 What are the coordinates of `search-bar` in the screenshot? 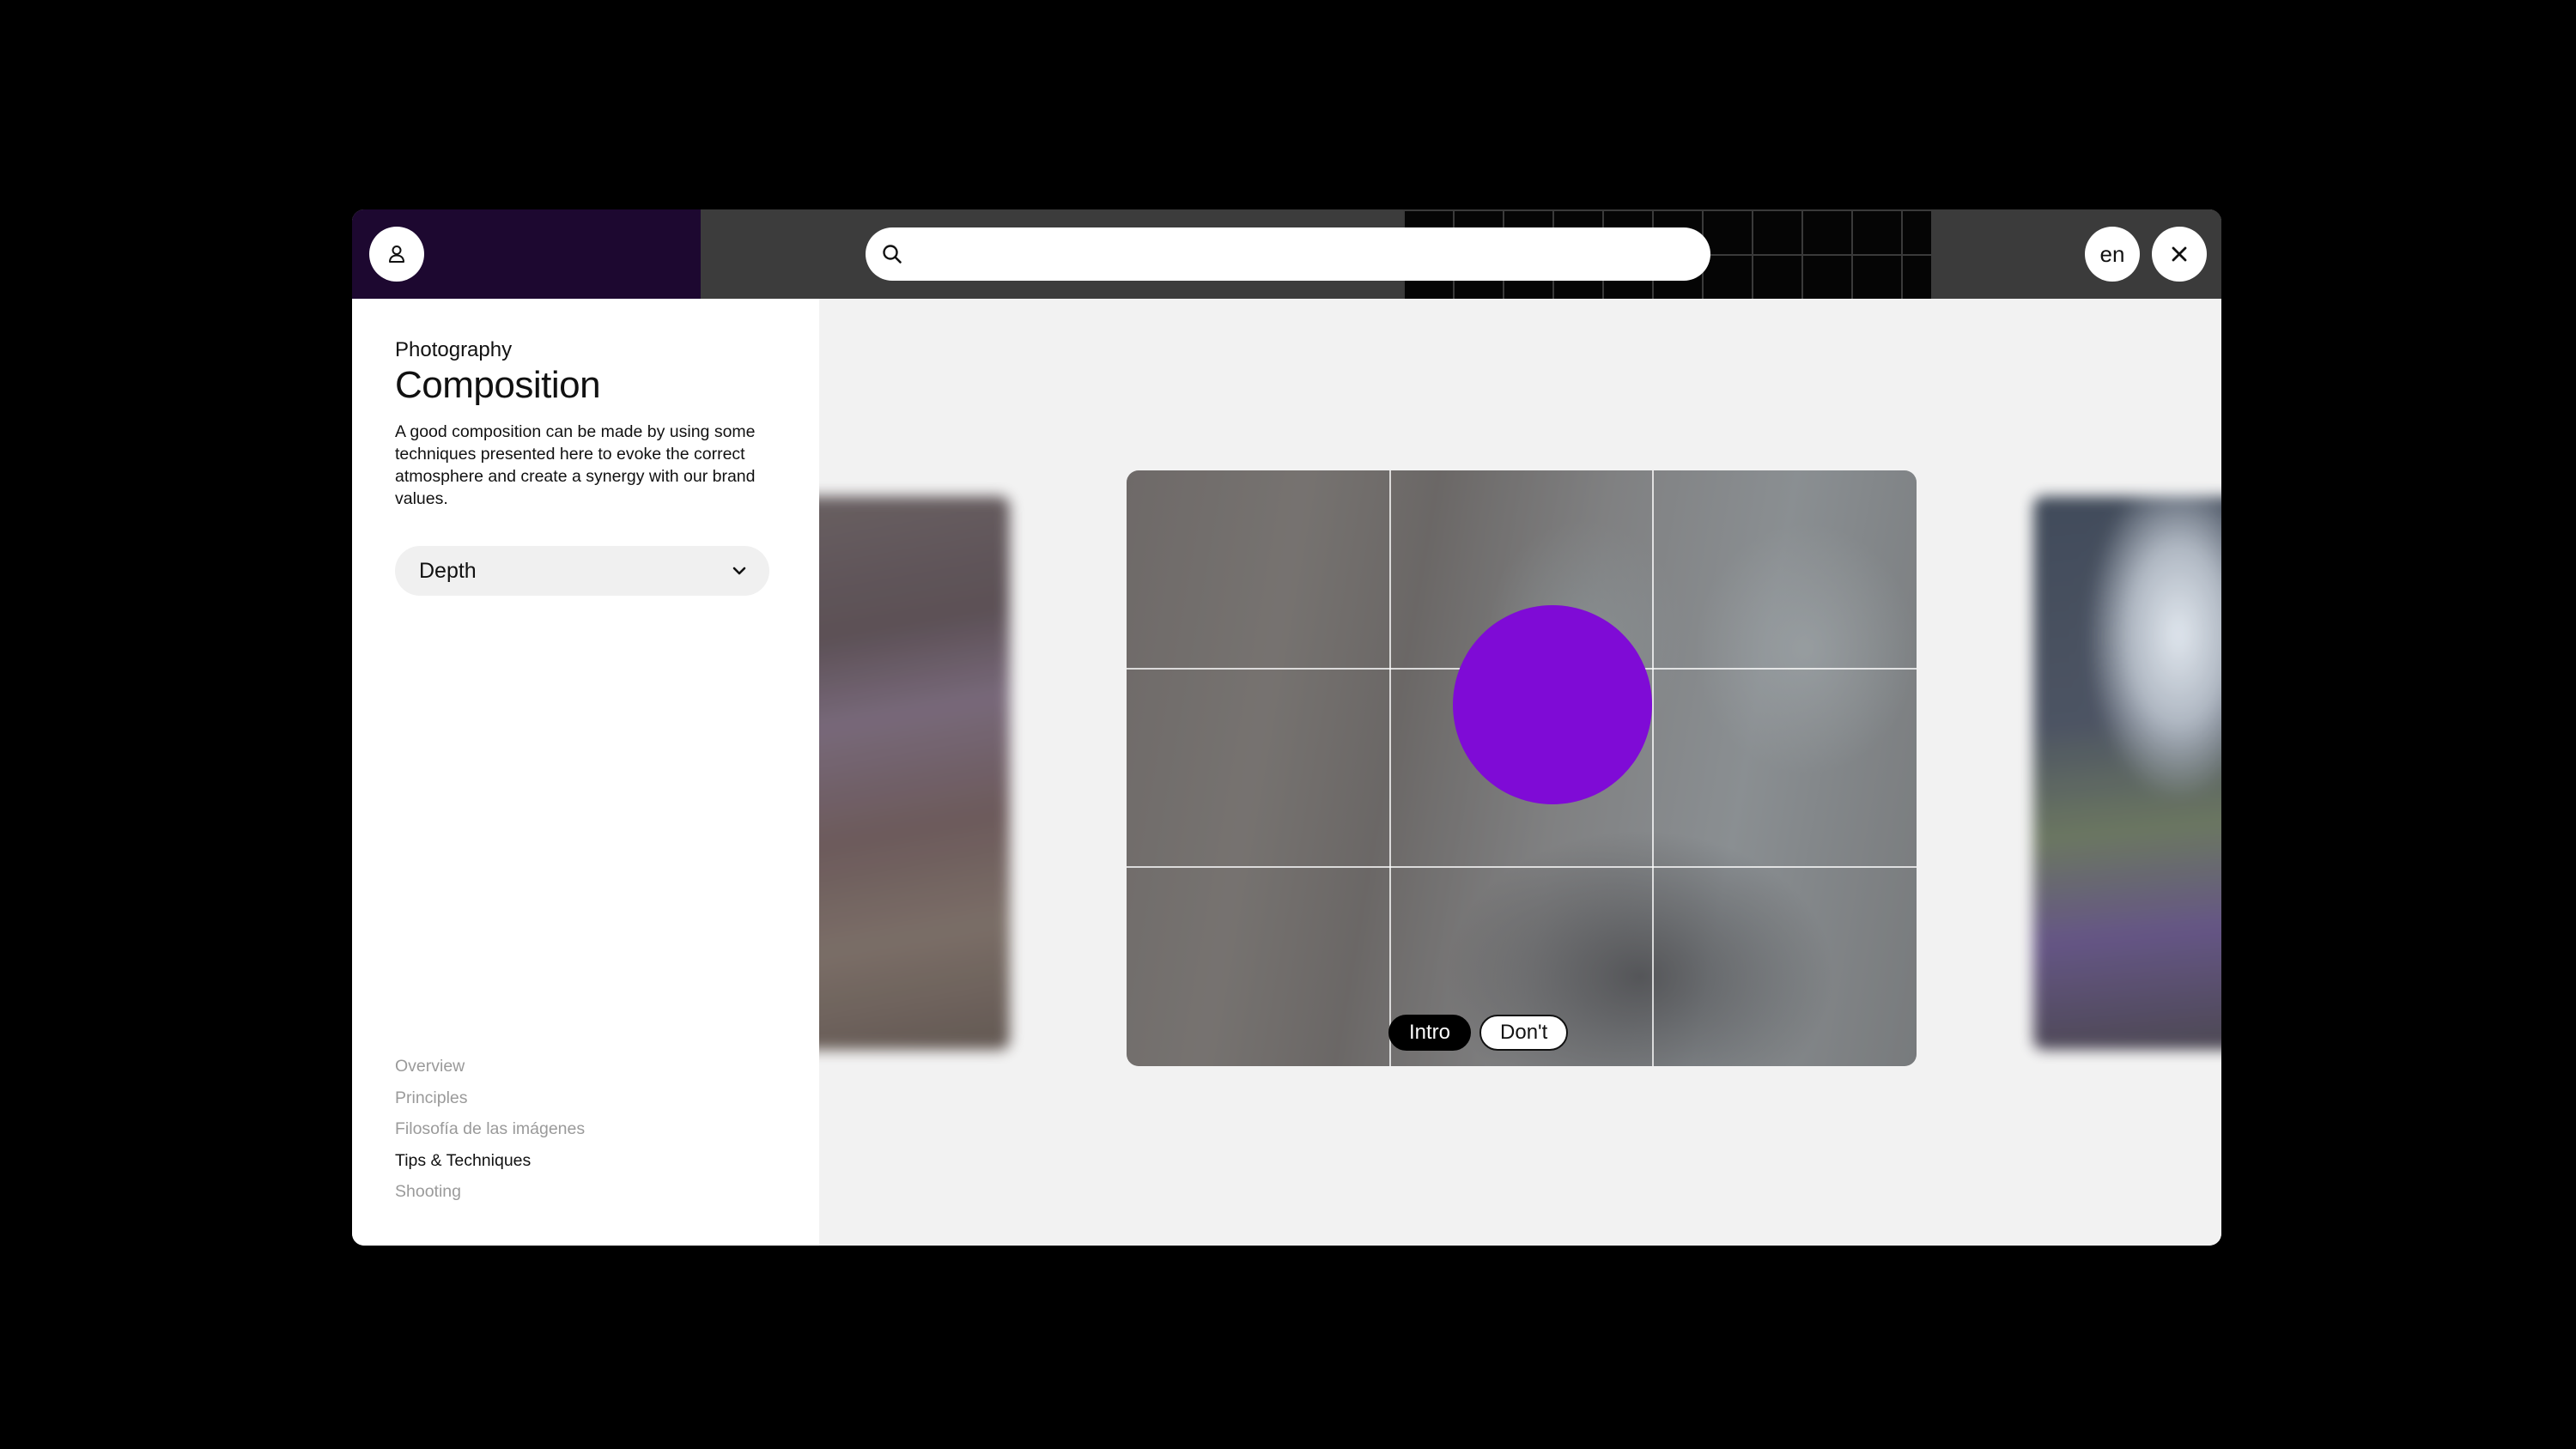 It's located at (1288, 254).